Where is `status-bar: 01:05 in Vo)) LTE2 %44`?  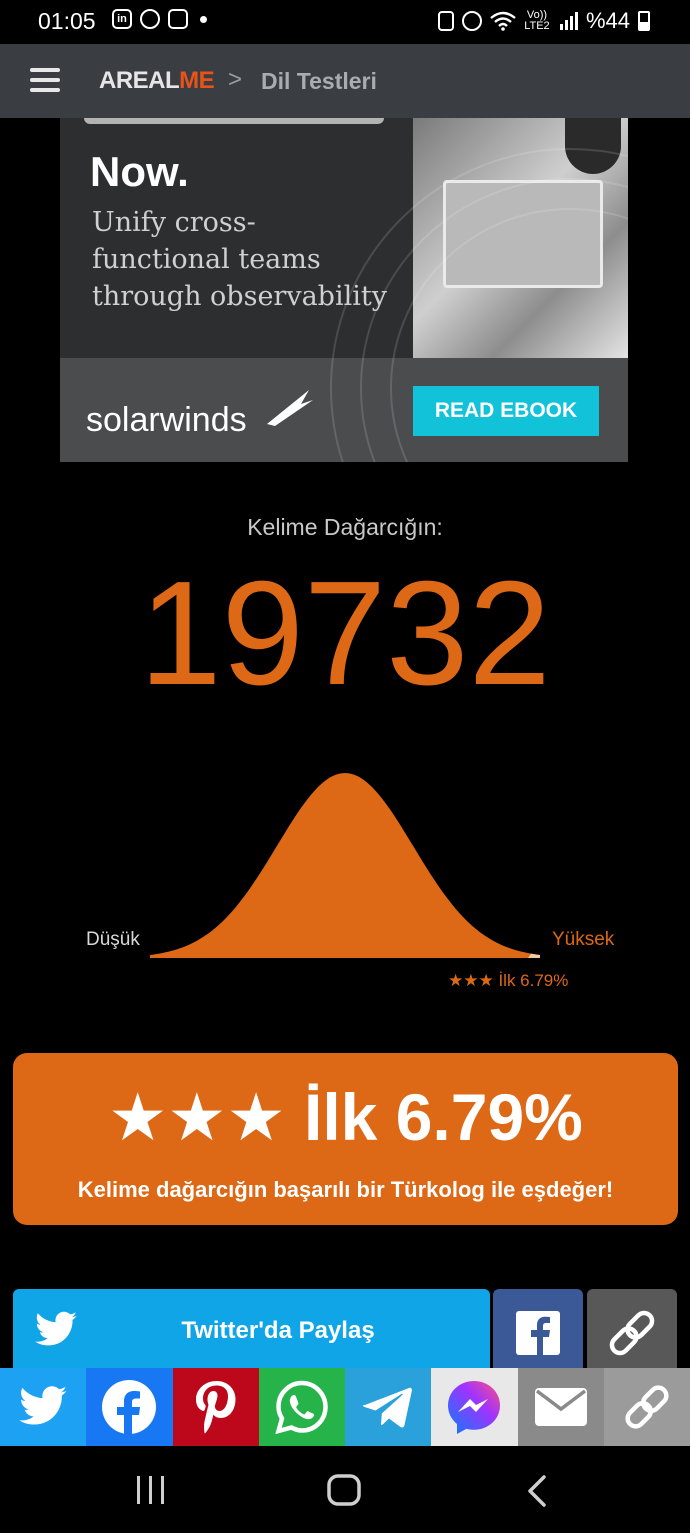 status-bar: 01:05 in Vo)) LTE2 %44 is located at coordinates (345, 22).